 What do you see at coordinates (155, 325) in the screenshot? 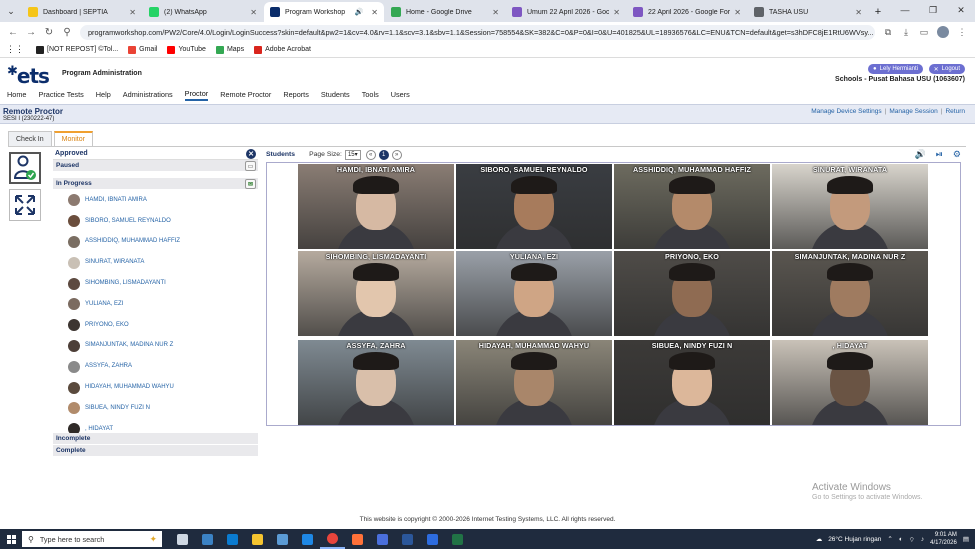
I see `roster-student-item: PRIYONO, EKO` at bounding box center [155, 325].